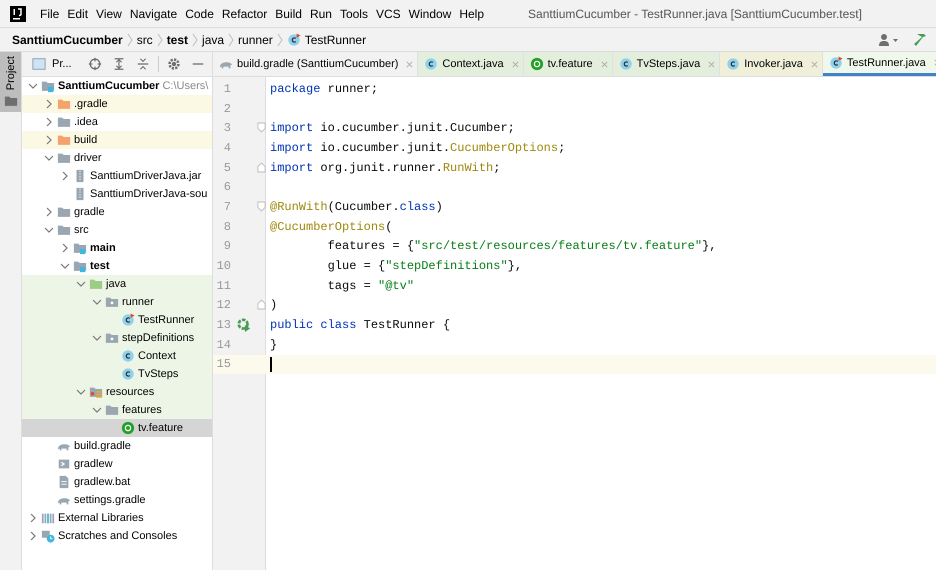 The width and height of the screenshot is (936, 570). I want to click on tree-row: TestRunner, so click(117, 320).